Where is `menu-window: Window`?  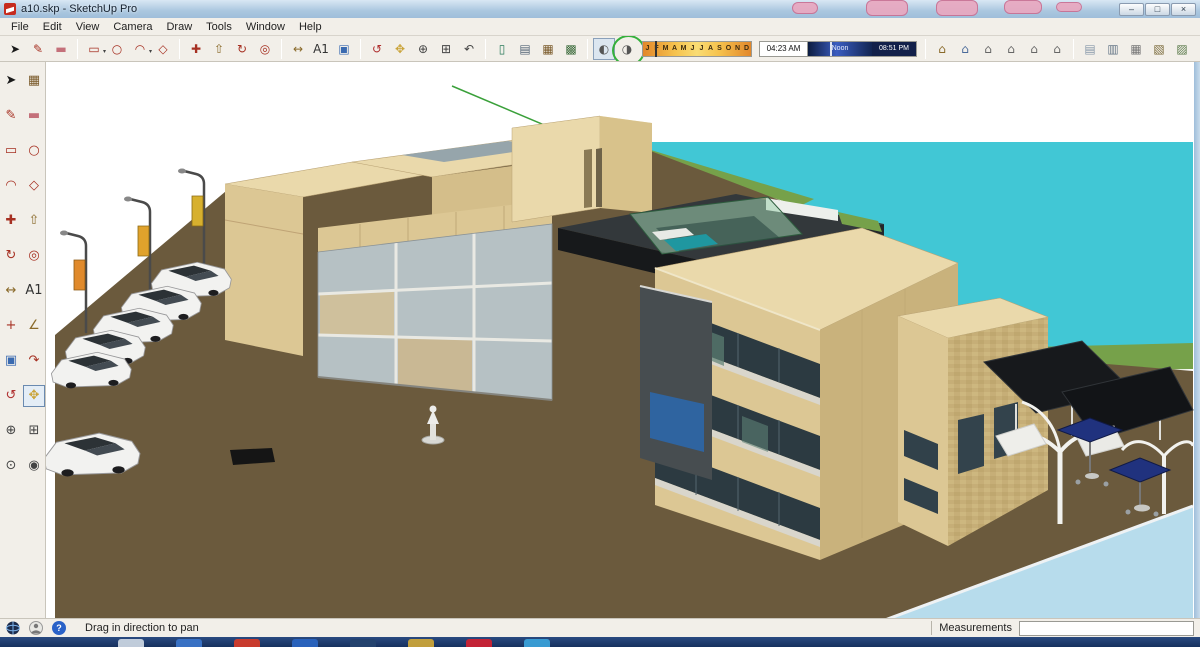
menu-window: Window is located at coordinates (265, 27).